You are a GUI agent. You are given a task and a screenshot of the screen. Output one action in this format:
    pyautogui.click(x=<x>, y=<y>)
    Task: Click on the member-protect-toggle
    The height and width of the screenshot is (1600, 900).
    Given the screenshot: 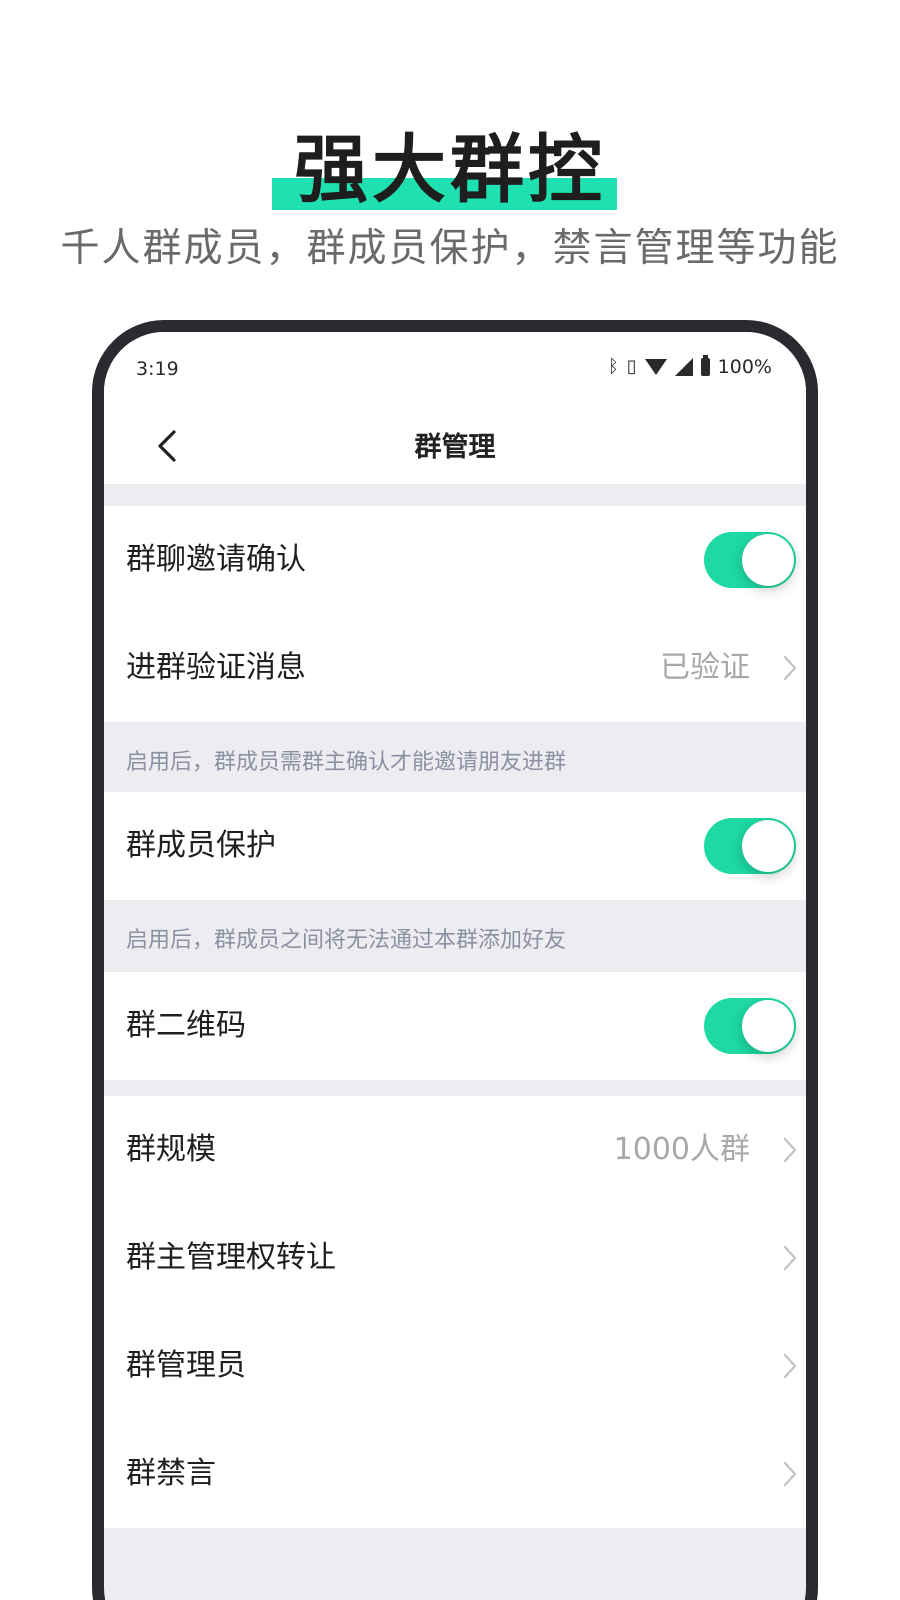 What is the action you would take?
    pyautogui.click(x=750, y=846)
    